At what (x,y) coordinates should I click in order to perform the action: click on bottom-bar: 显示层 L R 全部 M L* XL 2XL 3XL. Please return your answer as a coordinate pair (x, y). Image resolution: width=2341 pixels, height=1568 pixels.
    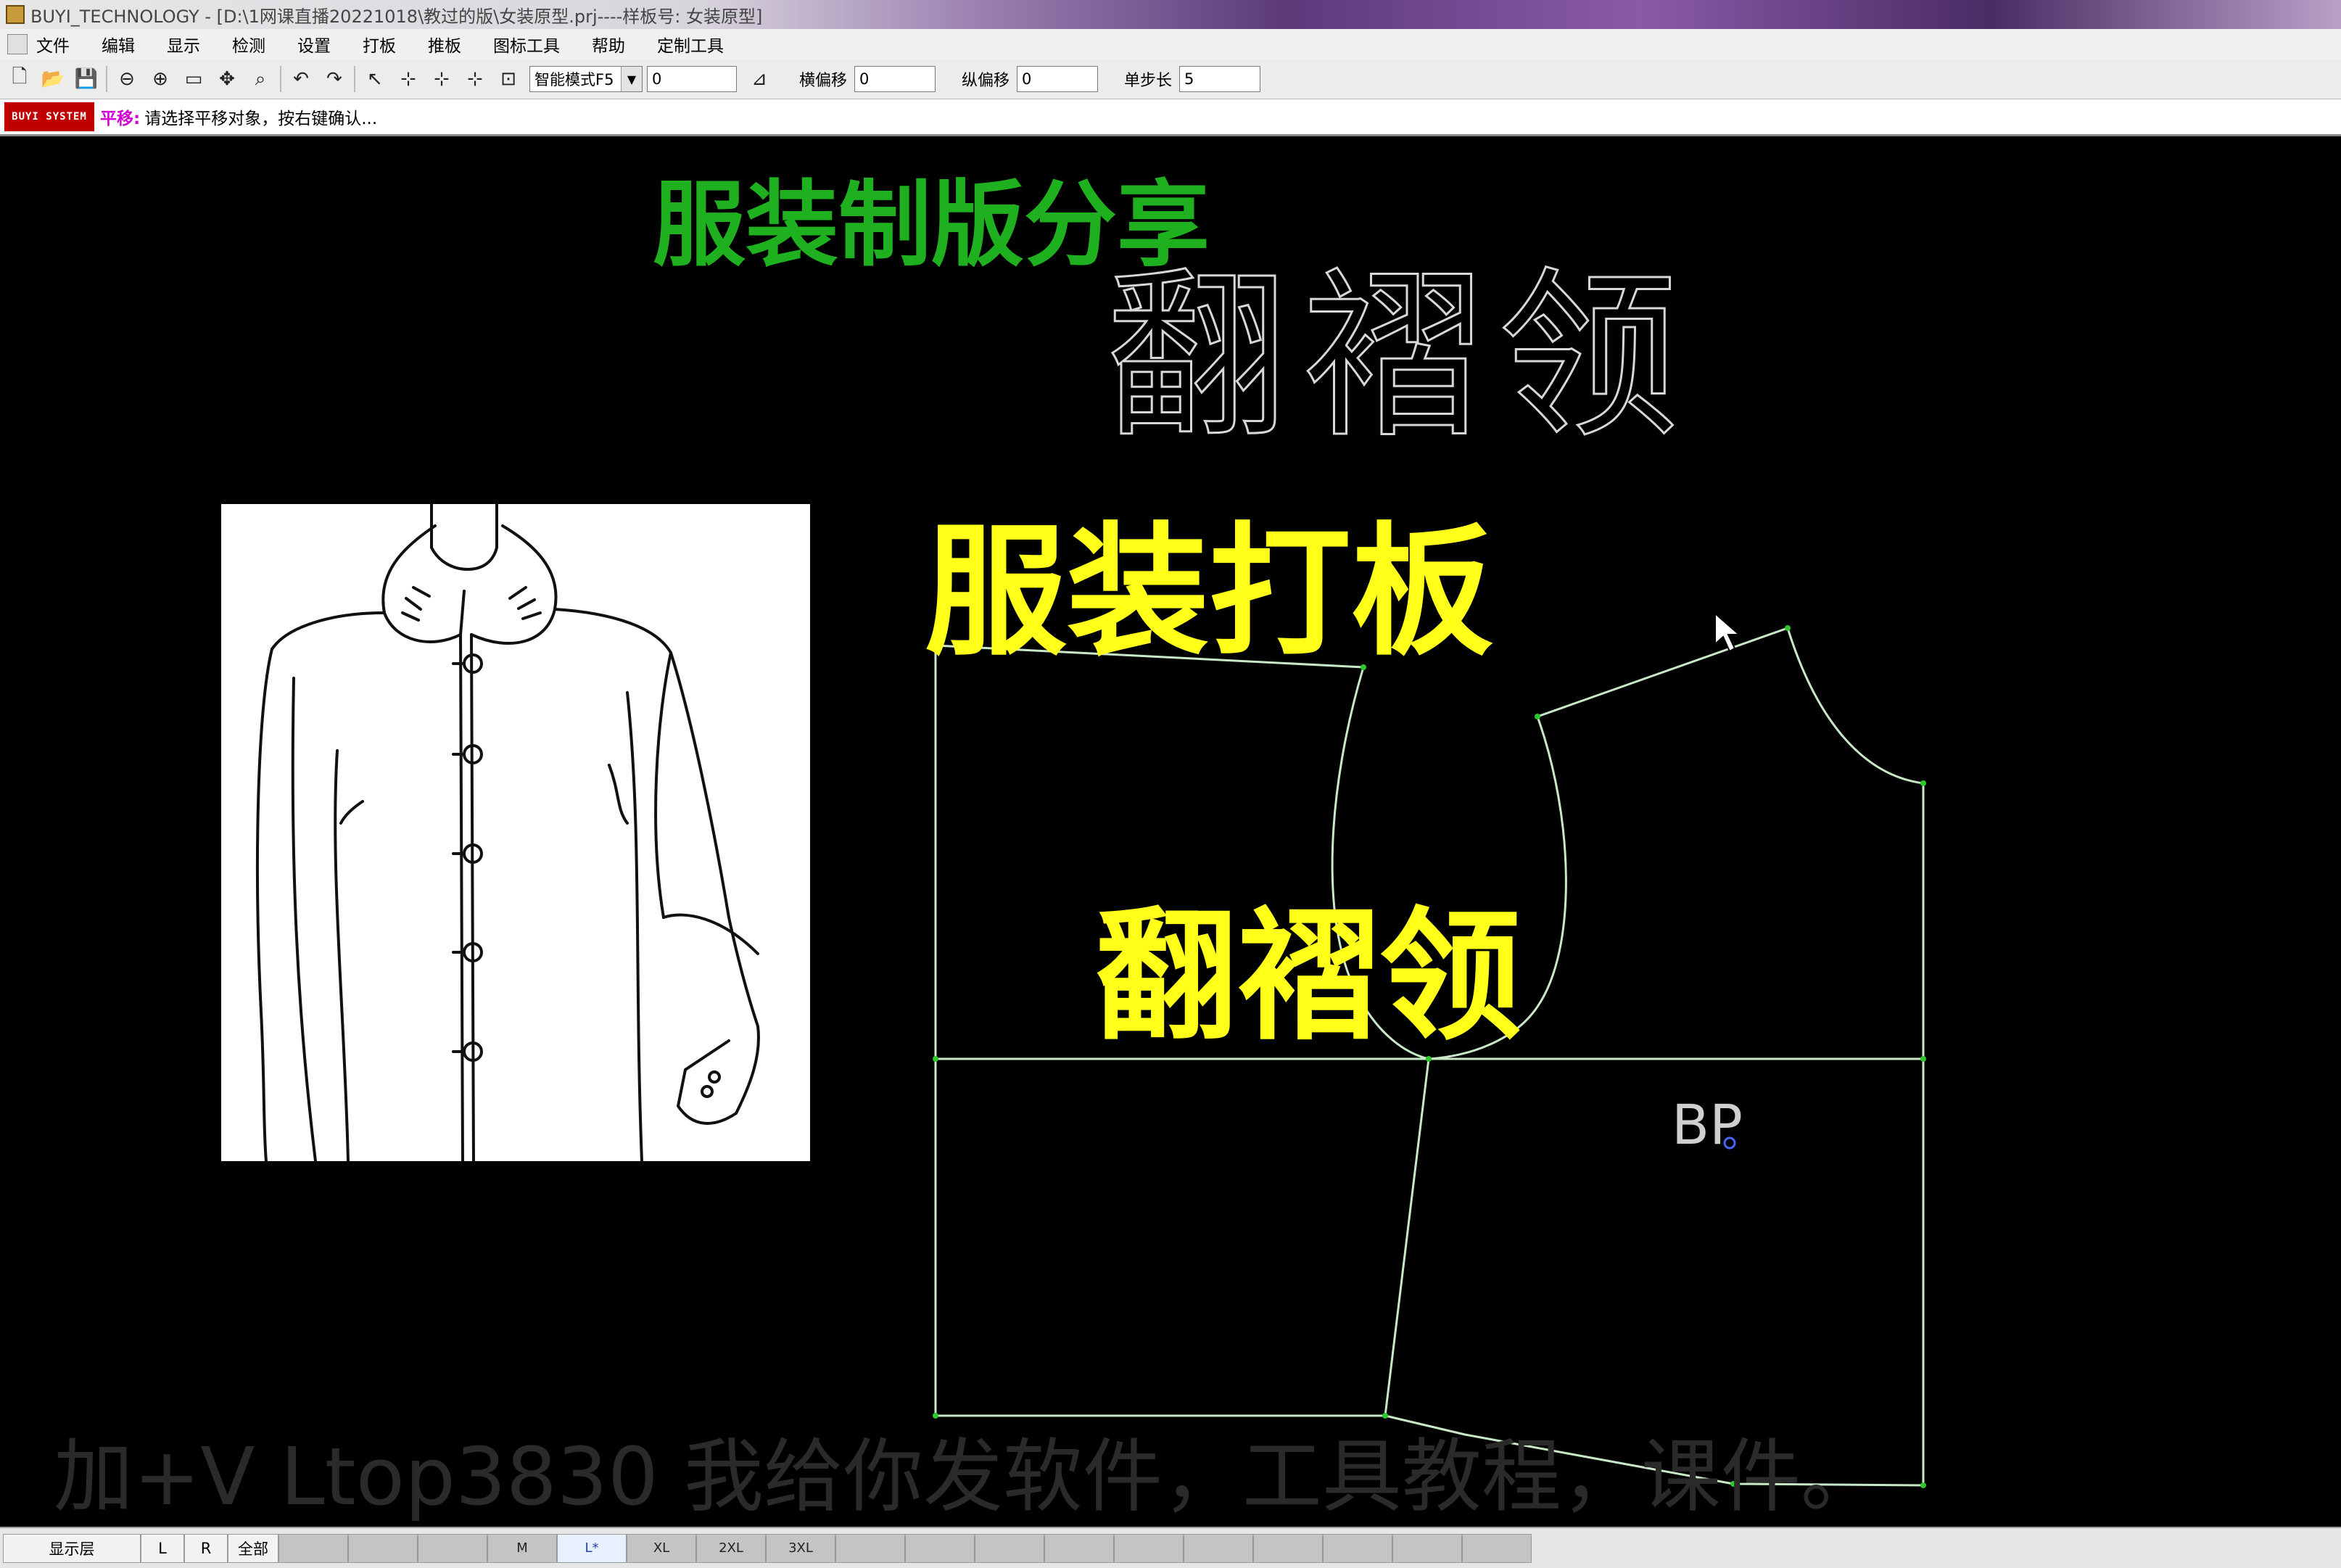
    Looking at the image, I should click on (1170, 1547).